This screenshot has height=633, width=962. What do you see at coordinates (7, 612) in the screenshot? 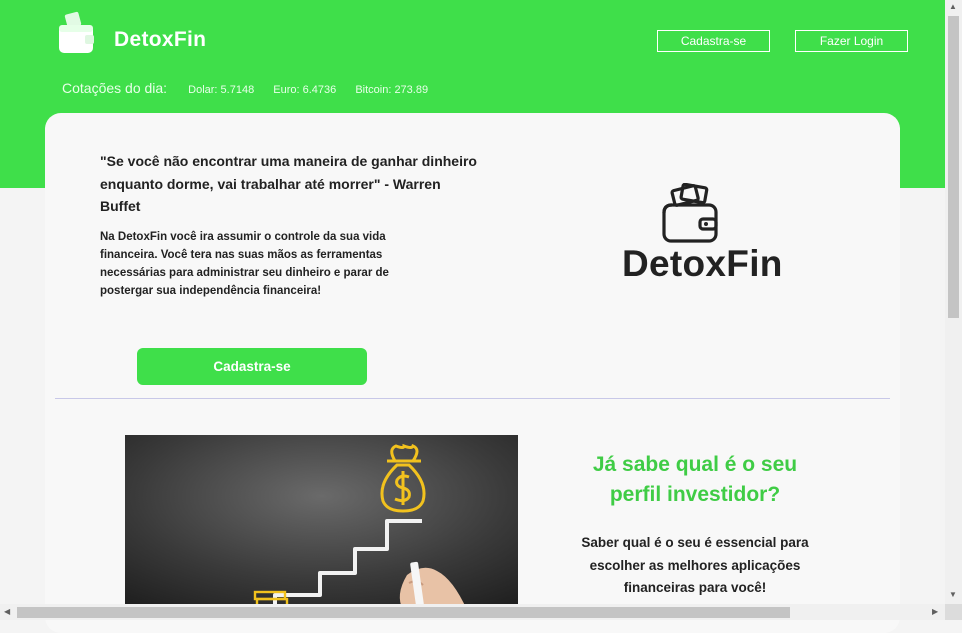
I see `scroll-left-arrow: ◀` at bounding box center [7, 612].